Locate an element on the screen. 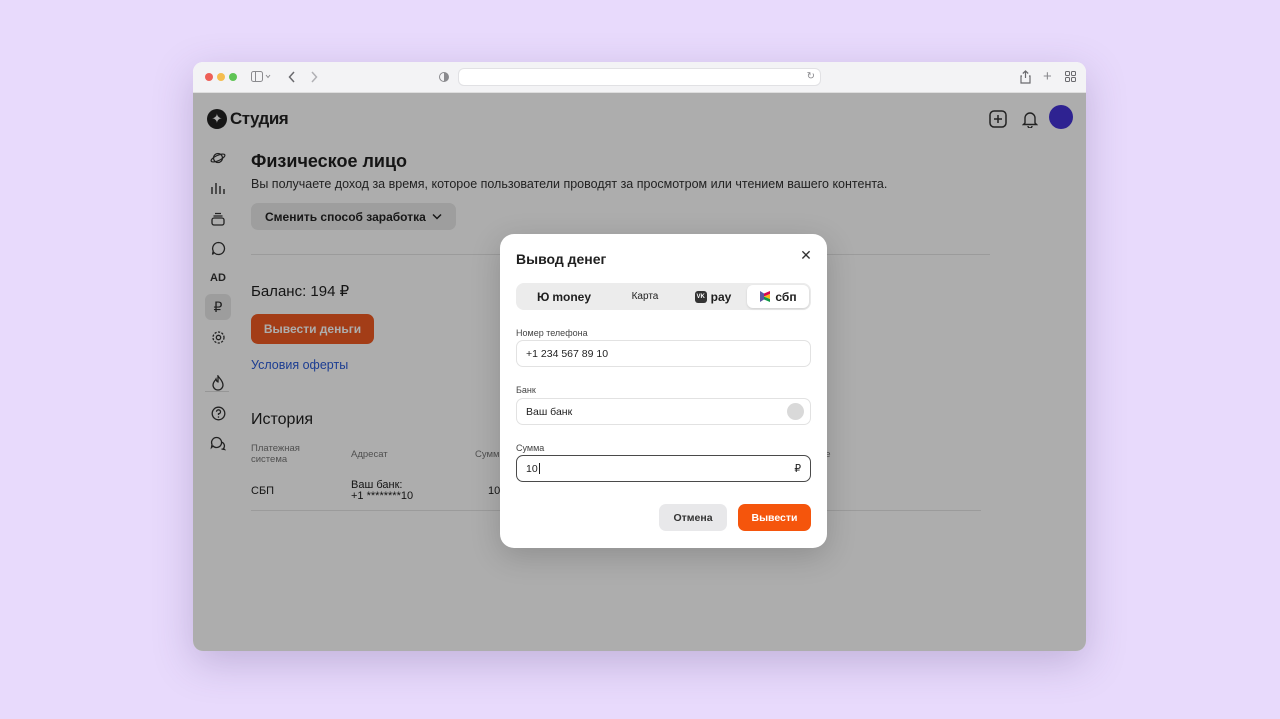 The image size is (1280, 719). reload-icon: ↻ is located at coordinates (811, 76).